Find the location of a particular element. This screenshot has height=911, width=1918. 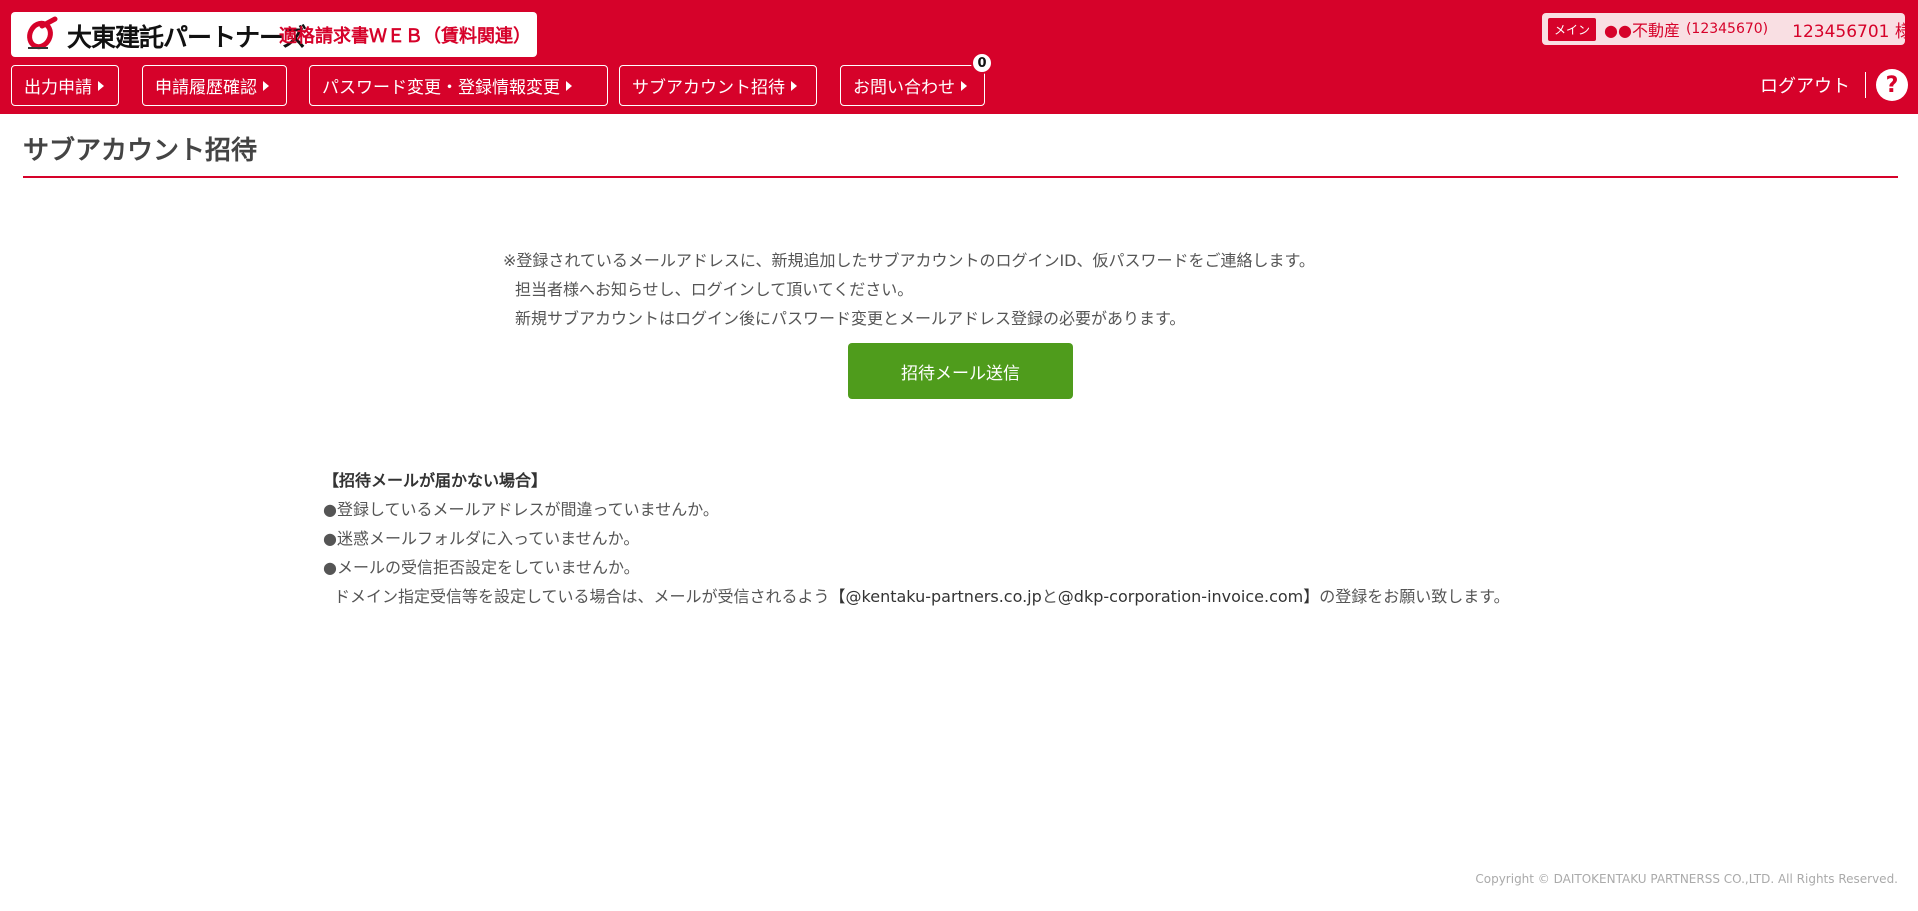

nav-contact: お問い合わせ 0 is located at coordinates (916, 79).